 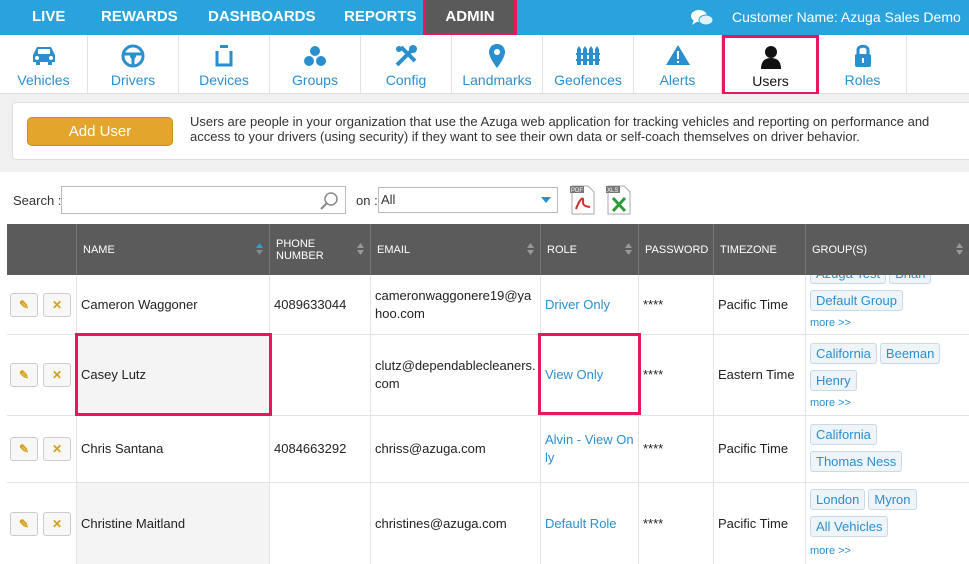 I want to click on group-tag: Azuga Test, so click(x=848, y=279).